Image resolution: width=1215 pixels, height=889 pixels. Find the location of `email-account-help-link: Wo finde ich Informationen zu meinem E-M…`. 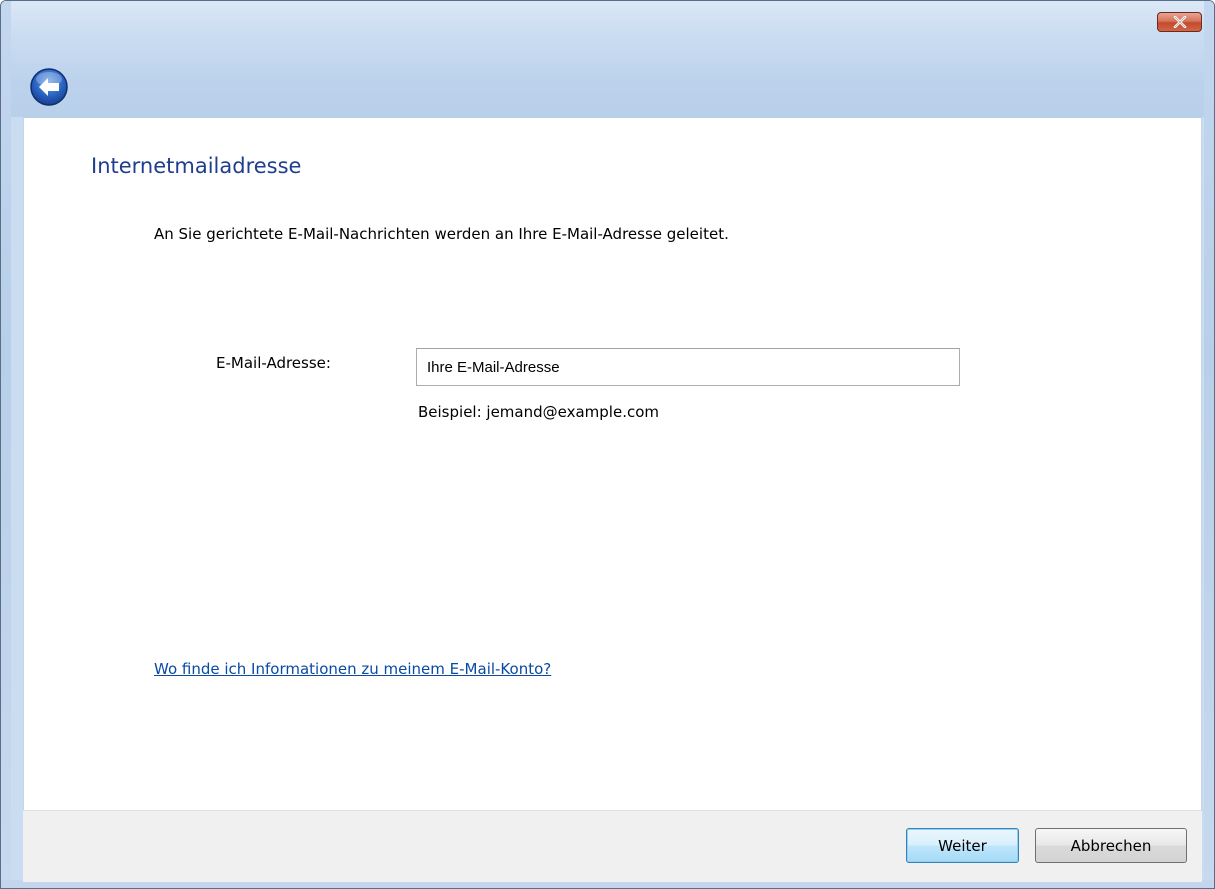

email-account-help-link: Wo finde ich Informationen zu meinem E-M… is located at coordinates (352, 669).